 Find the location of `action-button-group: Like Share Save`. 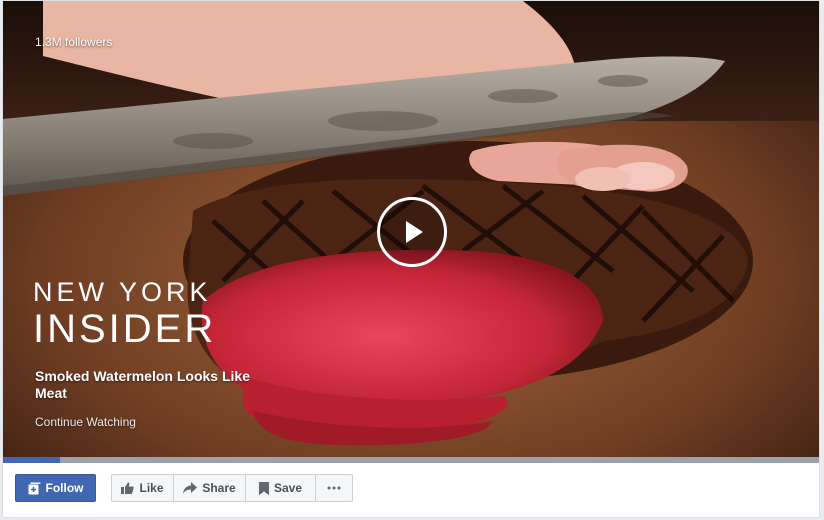

action-button-group: Like Share Save is located at coordinates (232, 488).